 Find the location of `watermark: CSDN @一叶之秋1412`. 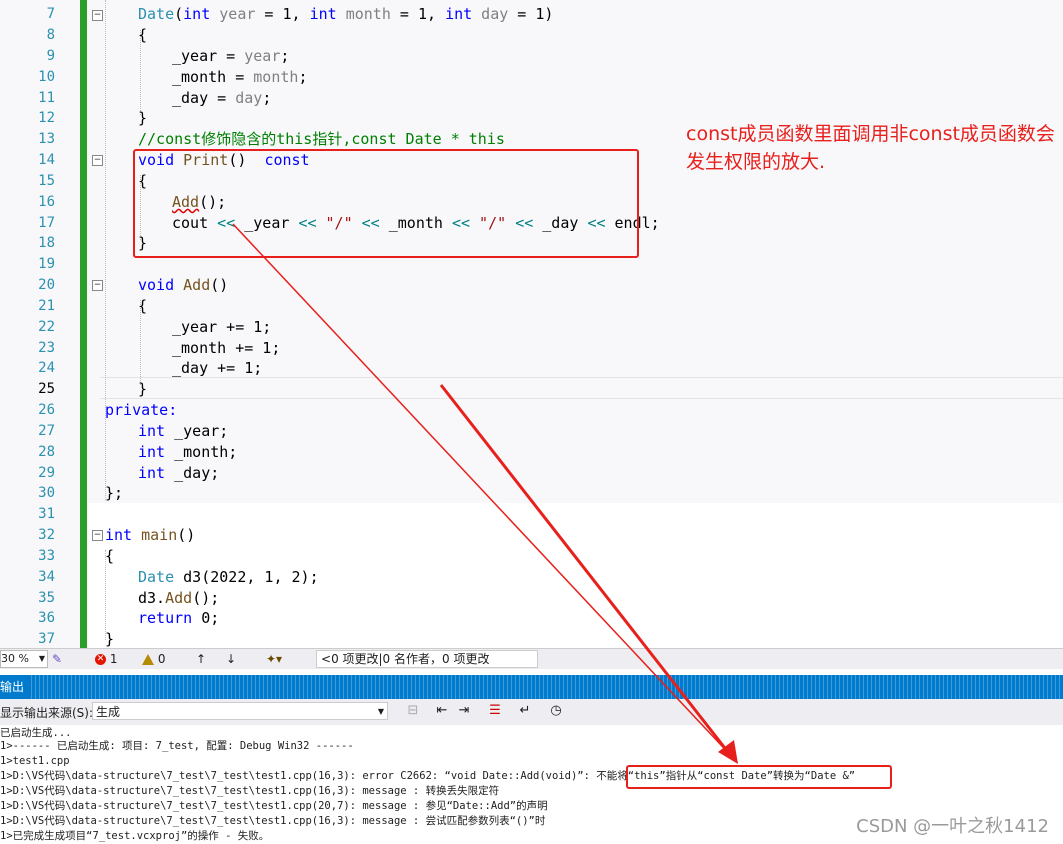

watermark: CSDN @一叶之秋1412 is located at coordinates (952, 826).